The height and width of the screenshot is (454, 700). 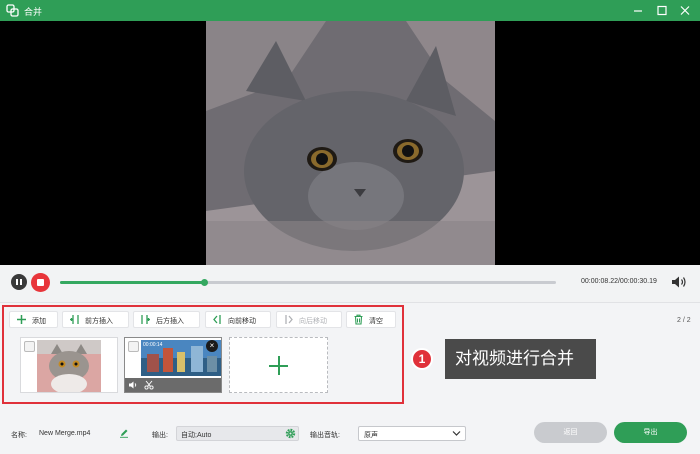 I want to click on progress-bar, so click(x=308, y=282).